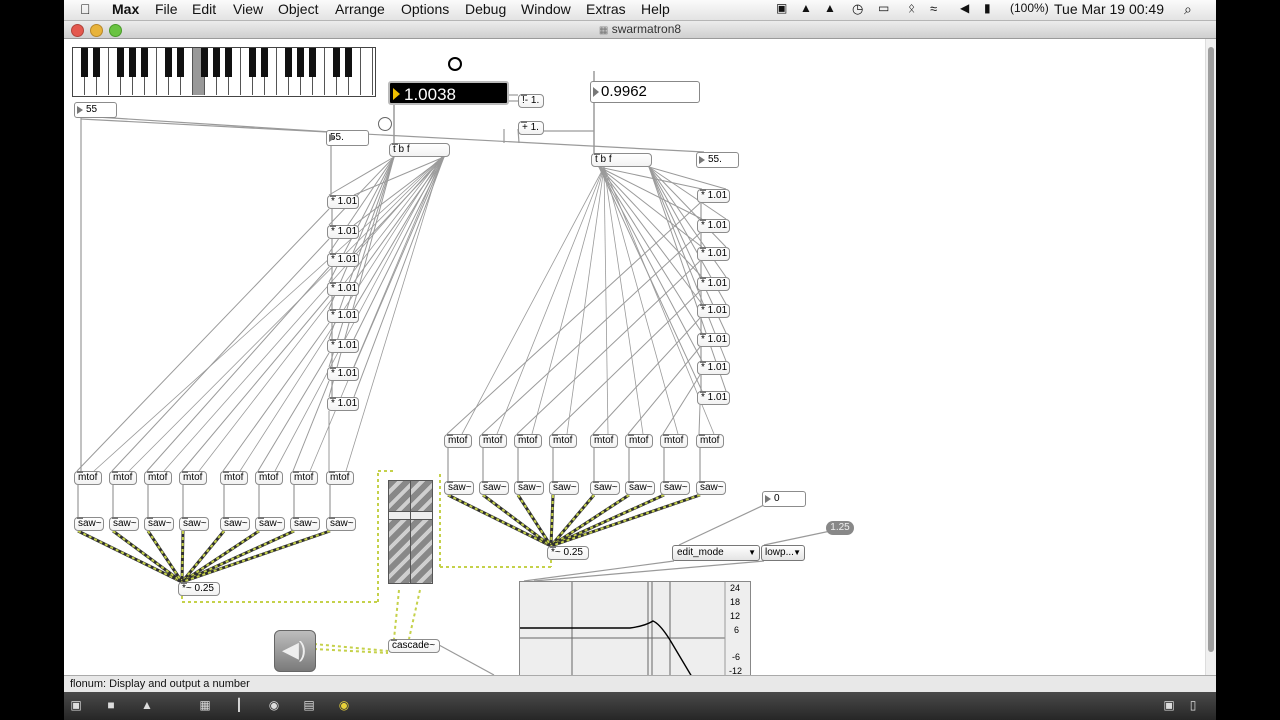  Describe the element at coordinates (344, 705) in the screenshot. I see `audio-on-icon: ◉` at that location.